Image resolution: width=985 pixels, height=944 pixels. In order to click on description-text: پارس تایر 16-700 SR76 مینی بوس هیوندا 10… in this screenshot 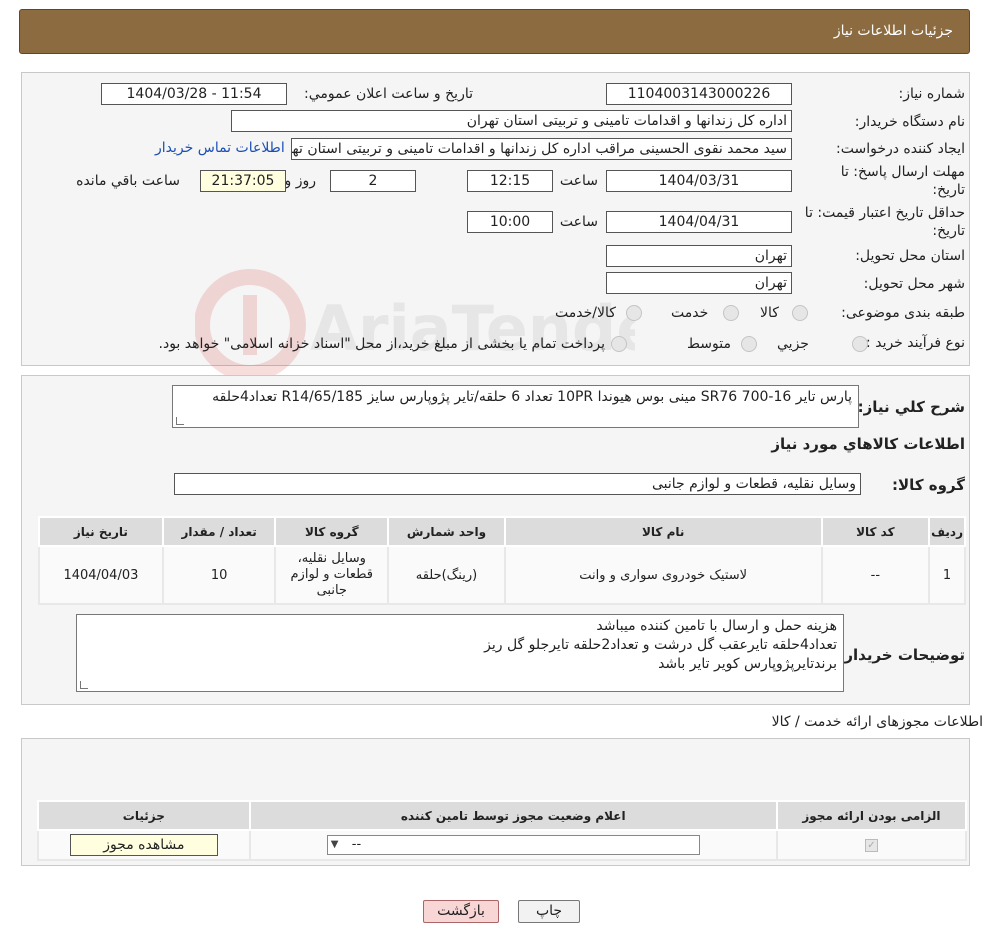, I will do `click(532, 397)`.